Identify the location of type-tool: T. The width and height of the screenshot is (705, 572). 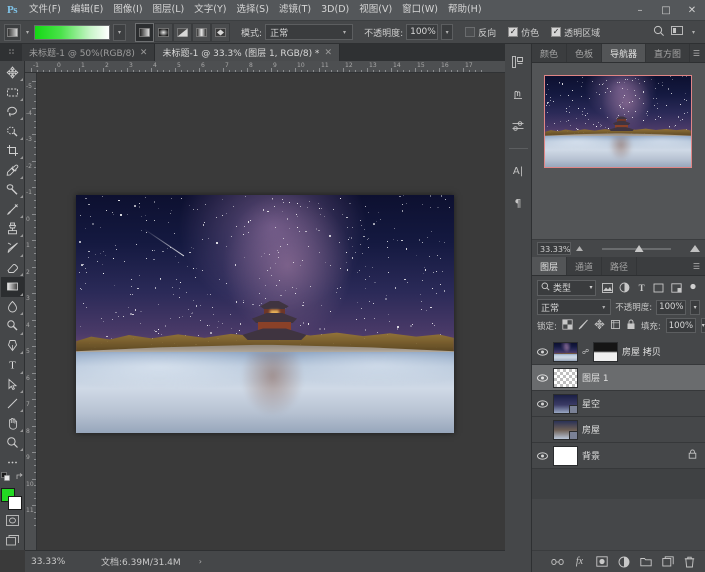
(12, 364).